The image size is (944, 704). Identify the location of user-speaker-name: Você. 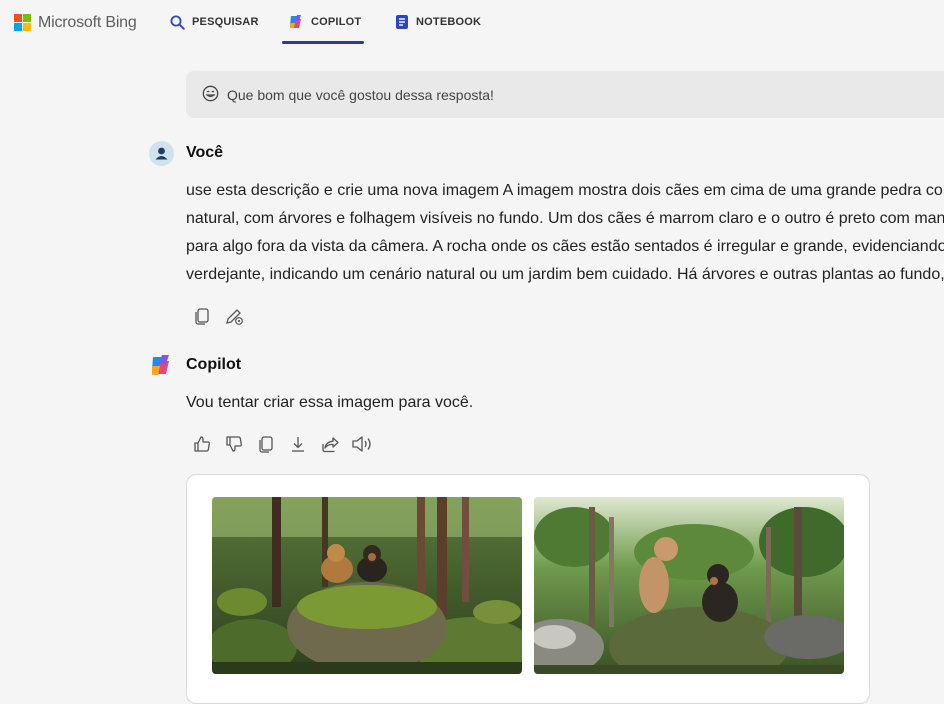
(205, 152).